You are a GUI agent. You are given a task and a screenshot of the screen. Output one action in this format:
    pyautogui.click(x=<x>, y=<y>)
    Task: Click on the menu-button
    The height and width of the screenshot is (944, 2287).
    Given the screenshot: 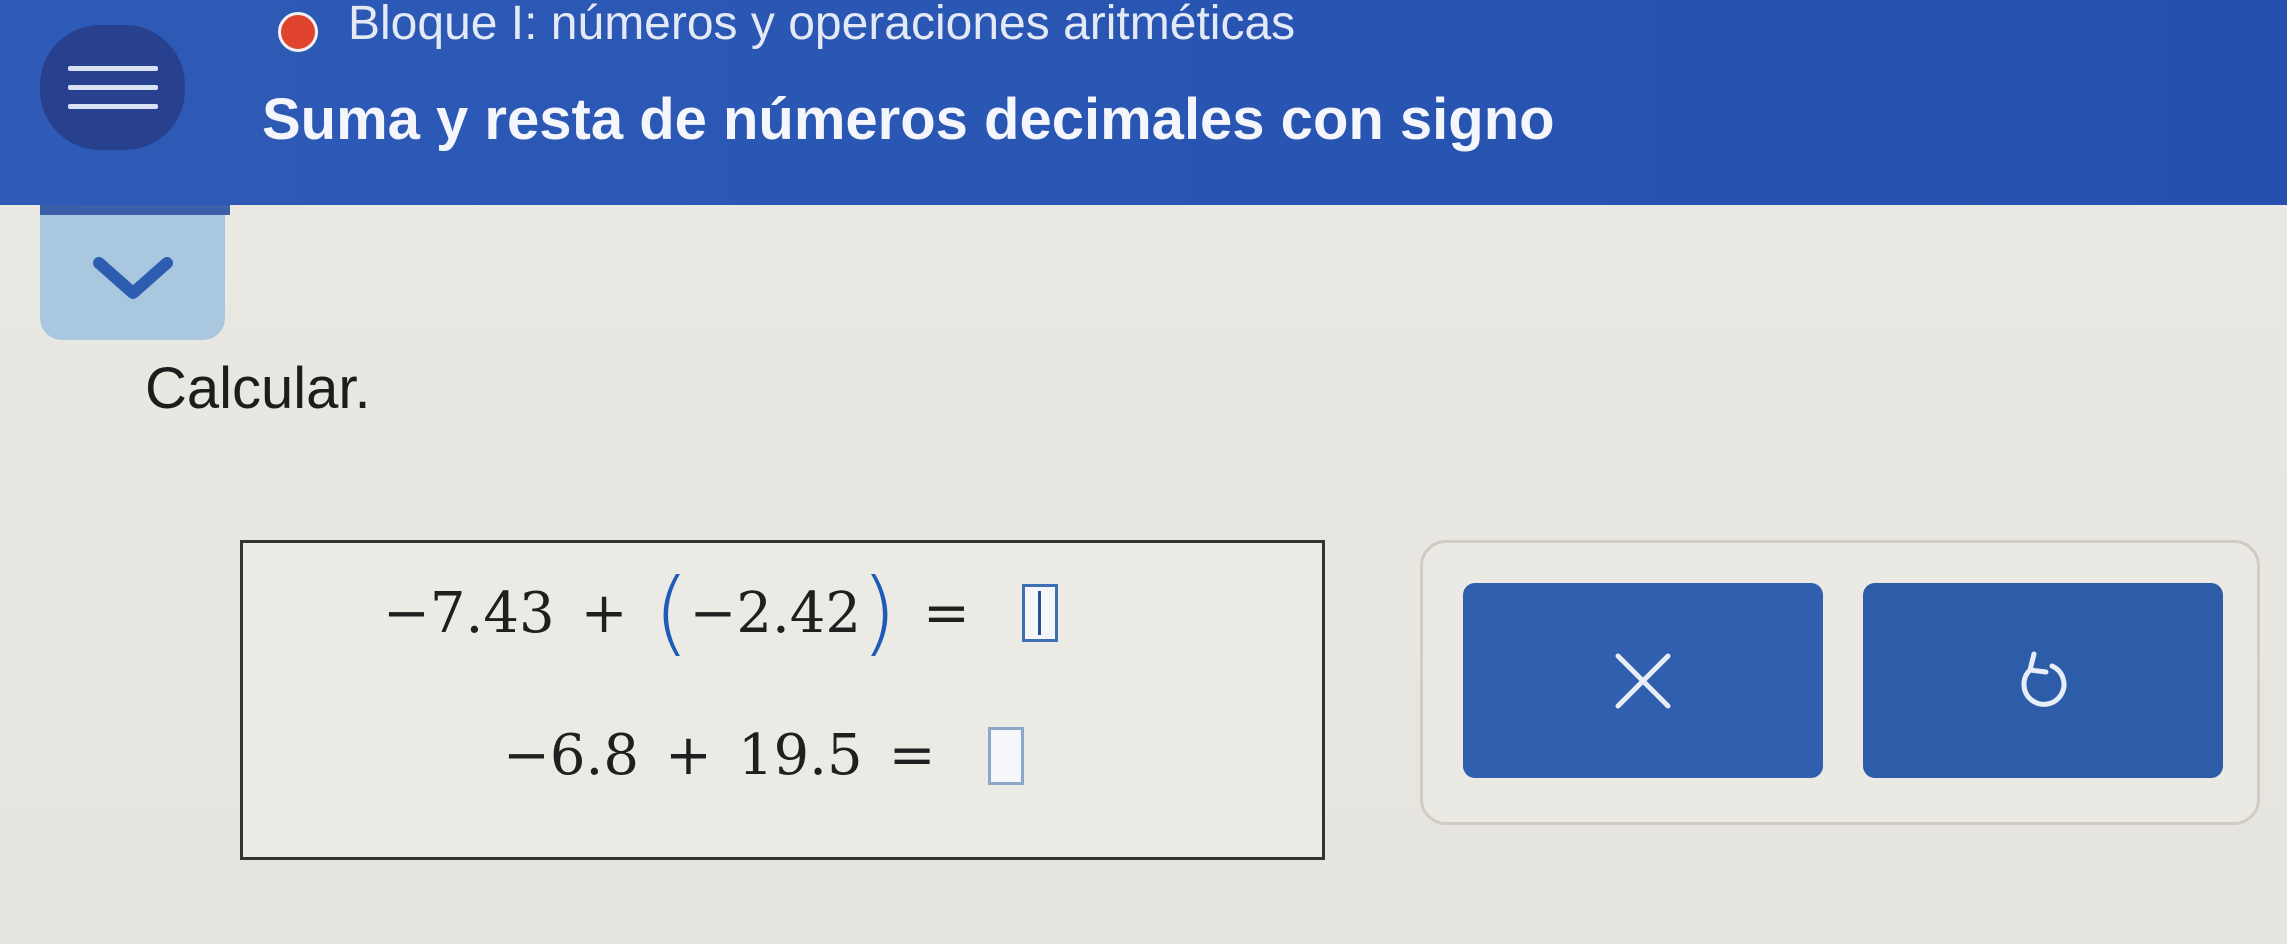 What is the action you would take?
    pyautogui.click(x=112, y=87)
    